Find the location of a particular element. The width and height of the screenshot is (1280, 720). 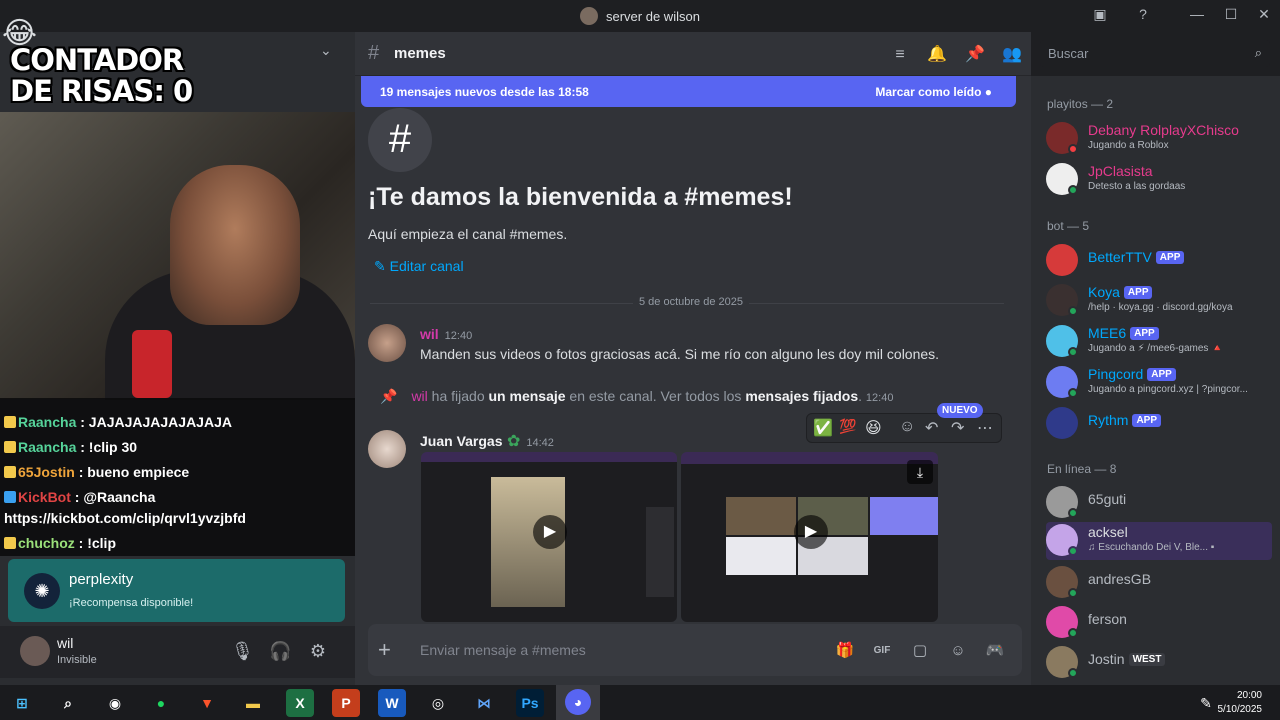

obs-icon: ◉ is located at coordinates (115, 703).